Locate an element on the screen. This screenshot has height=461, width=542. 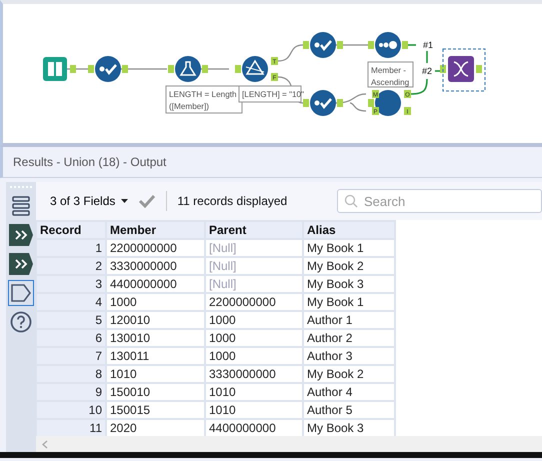
column-header: Member is located at coordinates (155, 230).